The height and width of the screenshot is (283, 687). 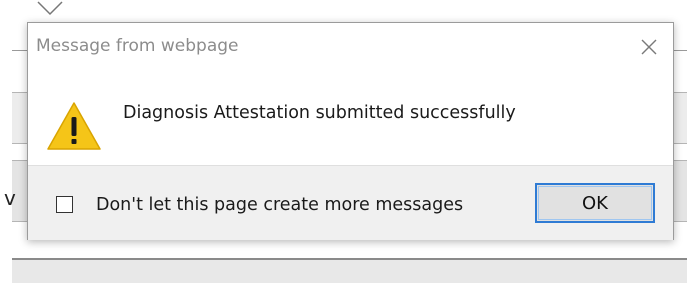 What do you see at coordinates (64, 204) in the screenshot?
I see `suppress-messages-checkbox` at bounding box center [64, 204].